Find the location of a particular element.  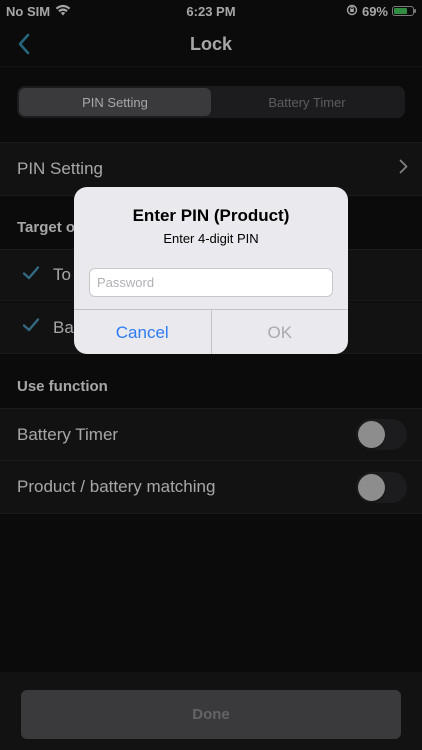

ok-button: OK is located at coordinates (280, 332).